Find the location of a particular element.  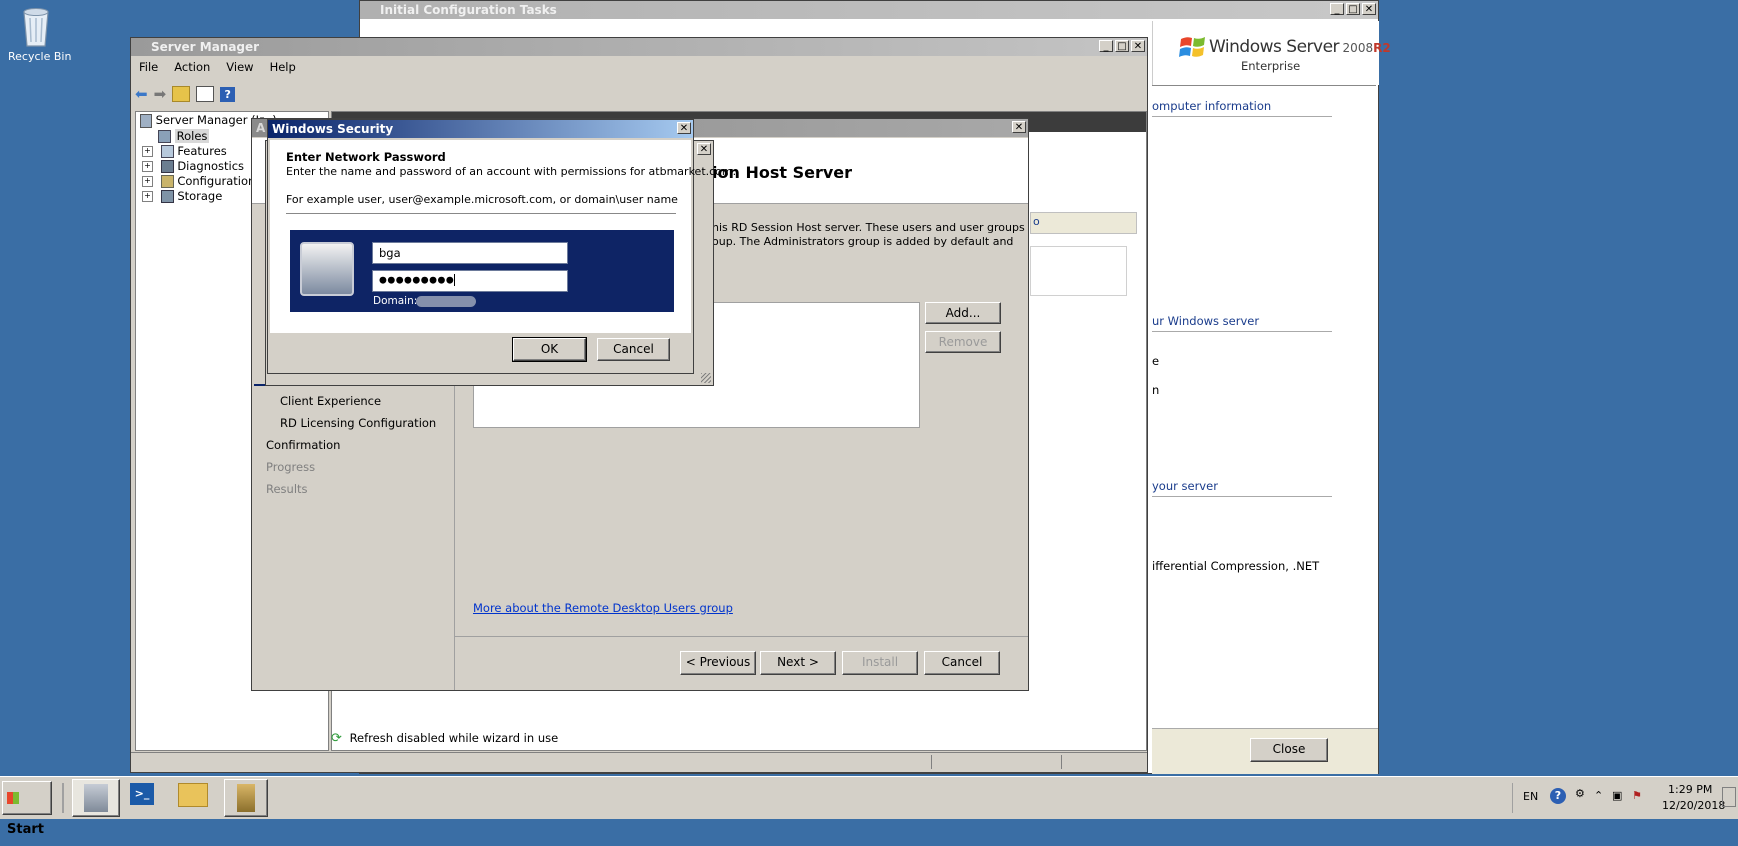

refresh-icon: ⟳ is located at coordinates (336, 738).